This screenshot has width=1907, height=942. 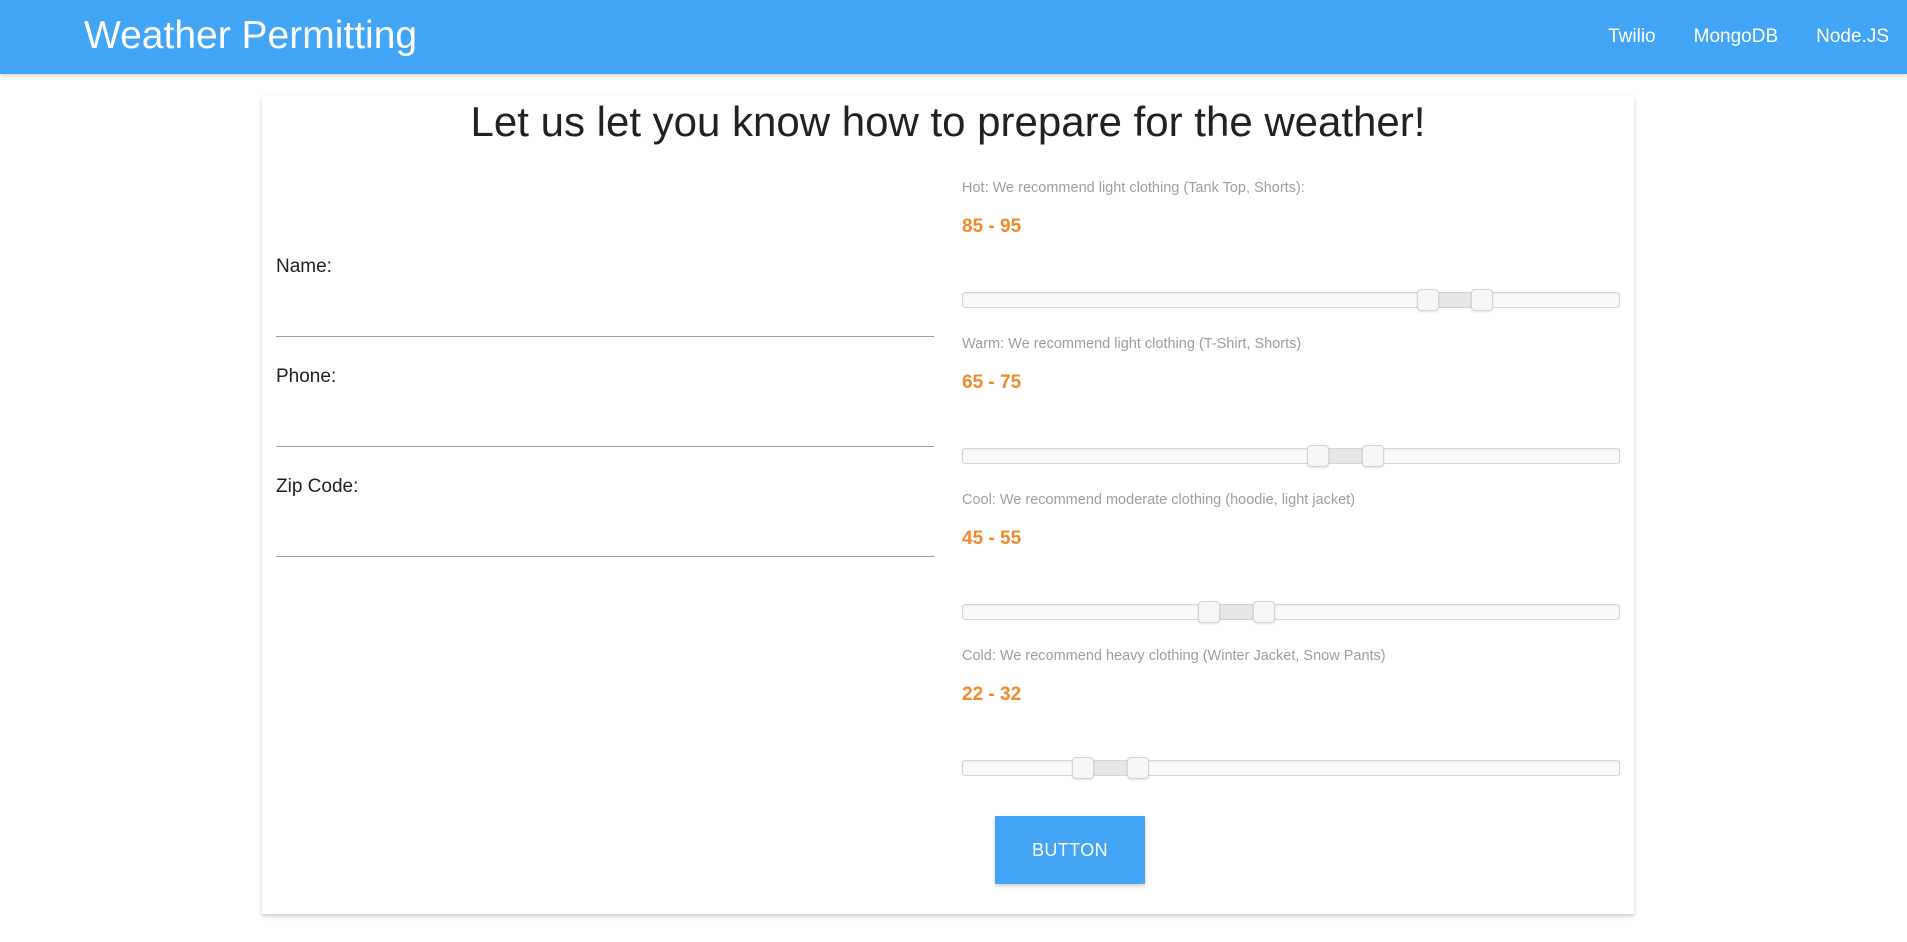 I want to click on nav-links: Twilio MongoDB Node.JS, so click(x=1757, y=37).